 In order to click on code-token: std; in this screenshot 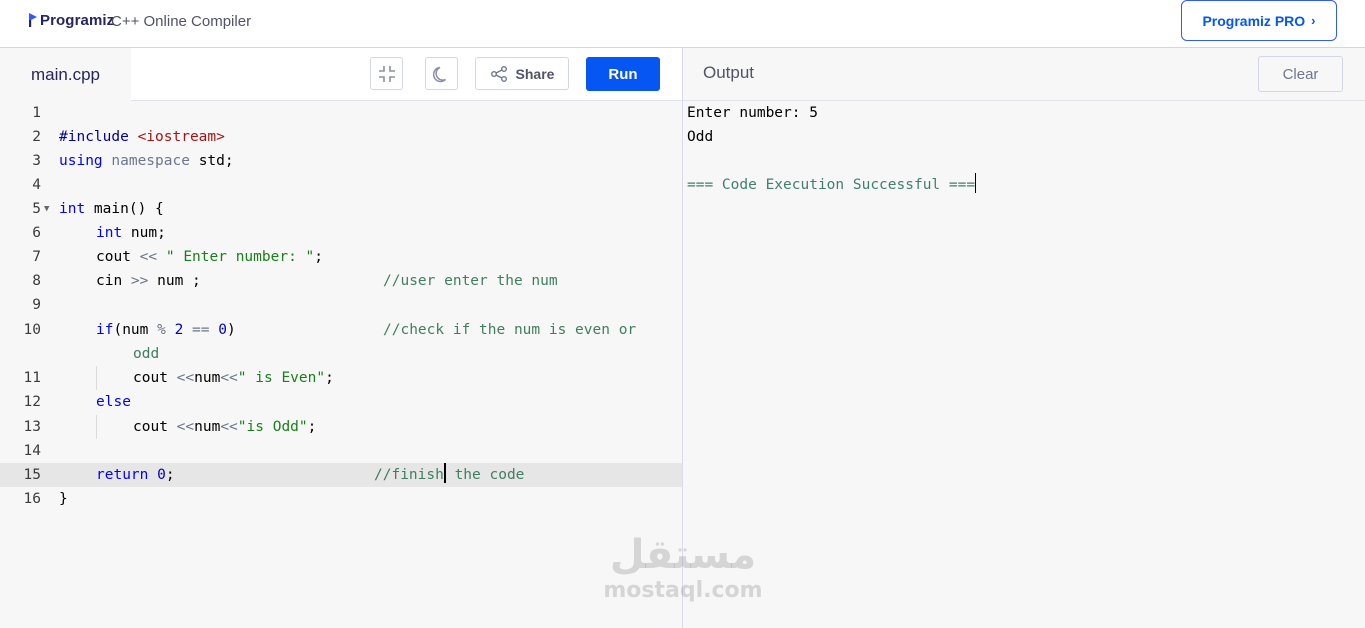, I will do `click(211, 161)`.